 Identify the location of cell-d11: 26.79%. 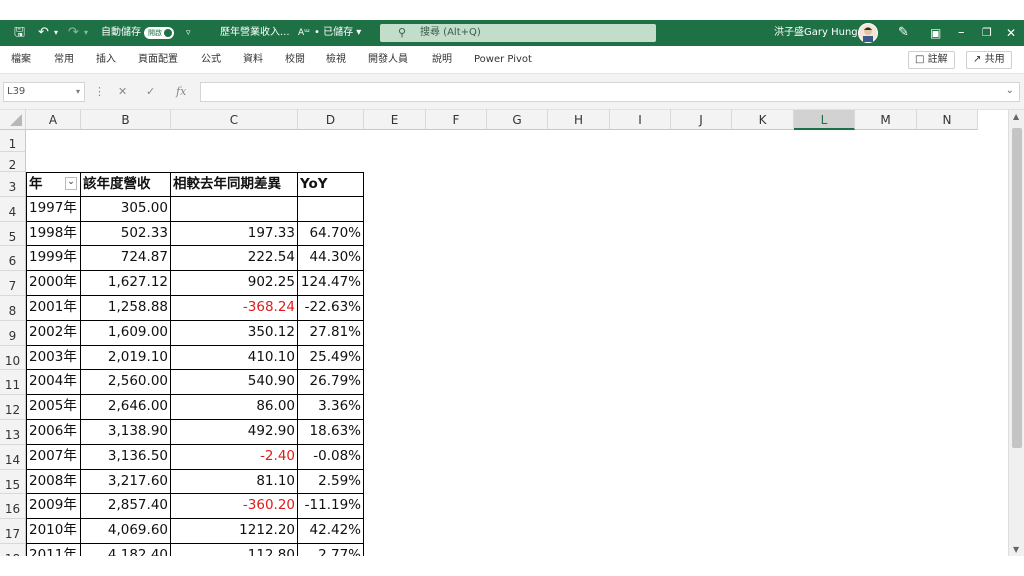
(331, 383).